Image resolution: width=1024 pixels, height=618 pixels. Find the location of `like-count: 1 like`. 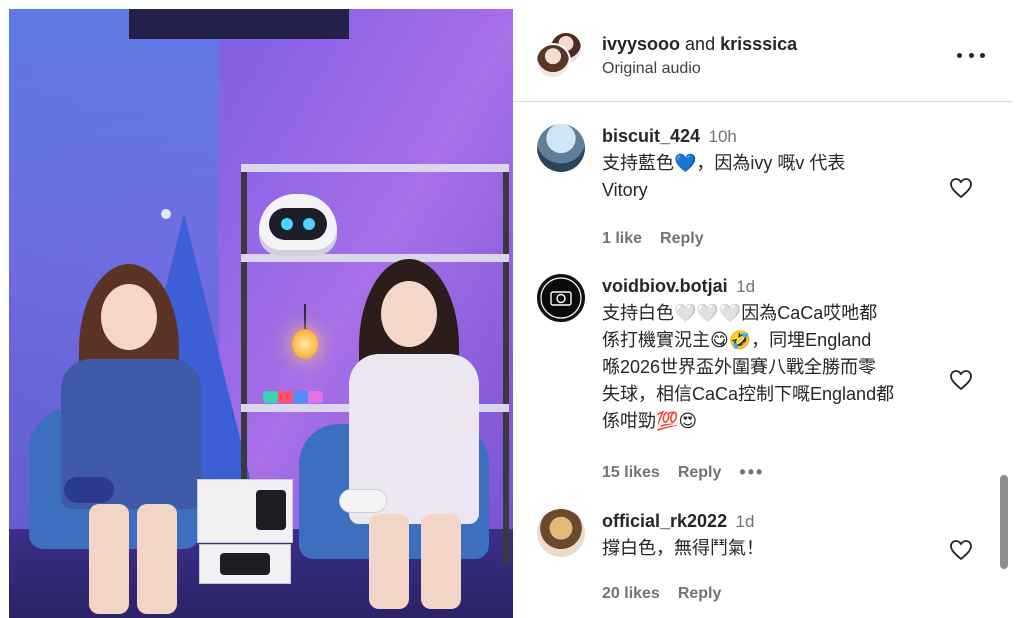

like-count: 1 like is located at coordinates (622, 239).